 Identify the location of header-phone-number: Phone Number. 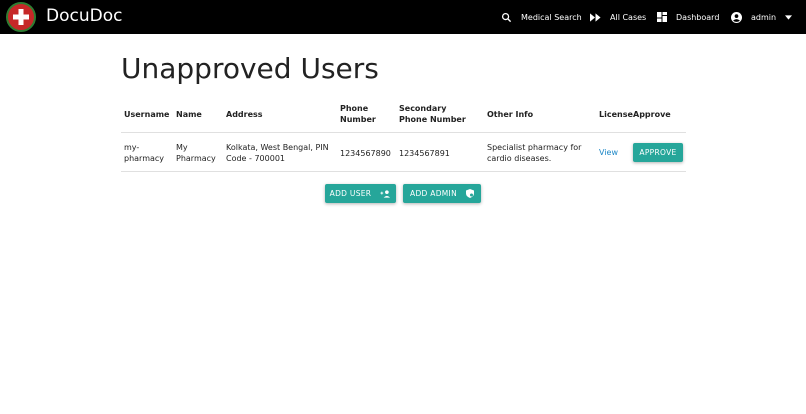
(358, 114).